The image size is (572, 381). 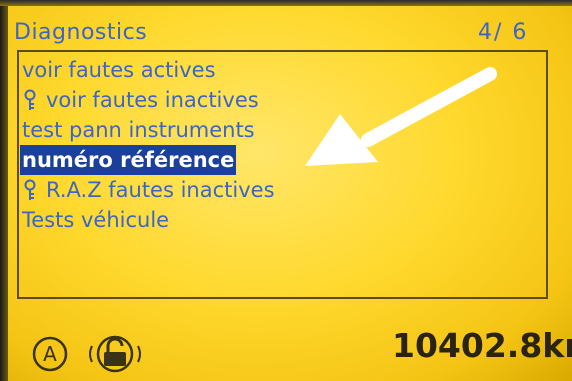 What do you see at coordinates (280, 130) in the screenshot?
I see `menu-item-test-pann-instruments: test pann instruments` at bounding box center [280, 130].